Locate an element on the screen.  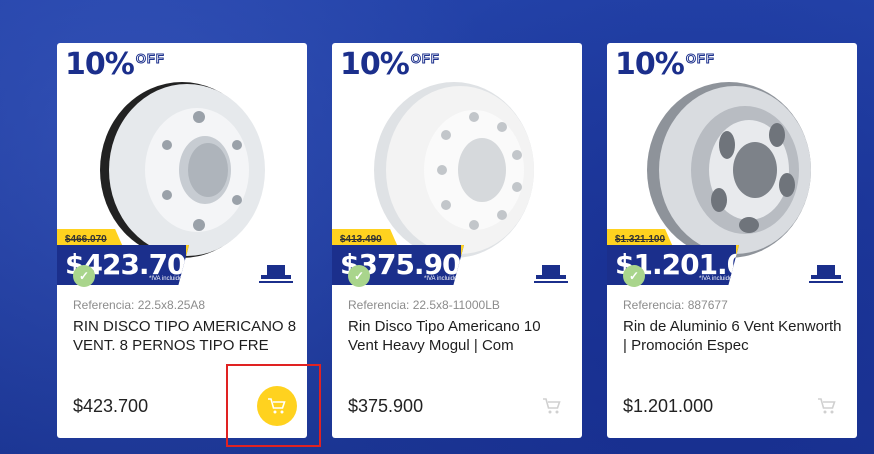
product-reference: Referencia: 887677 is located at coordinates (675, 305).